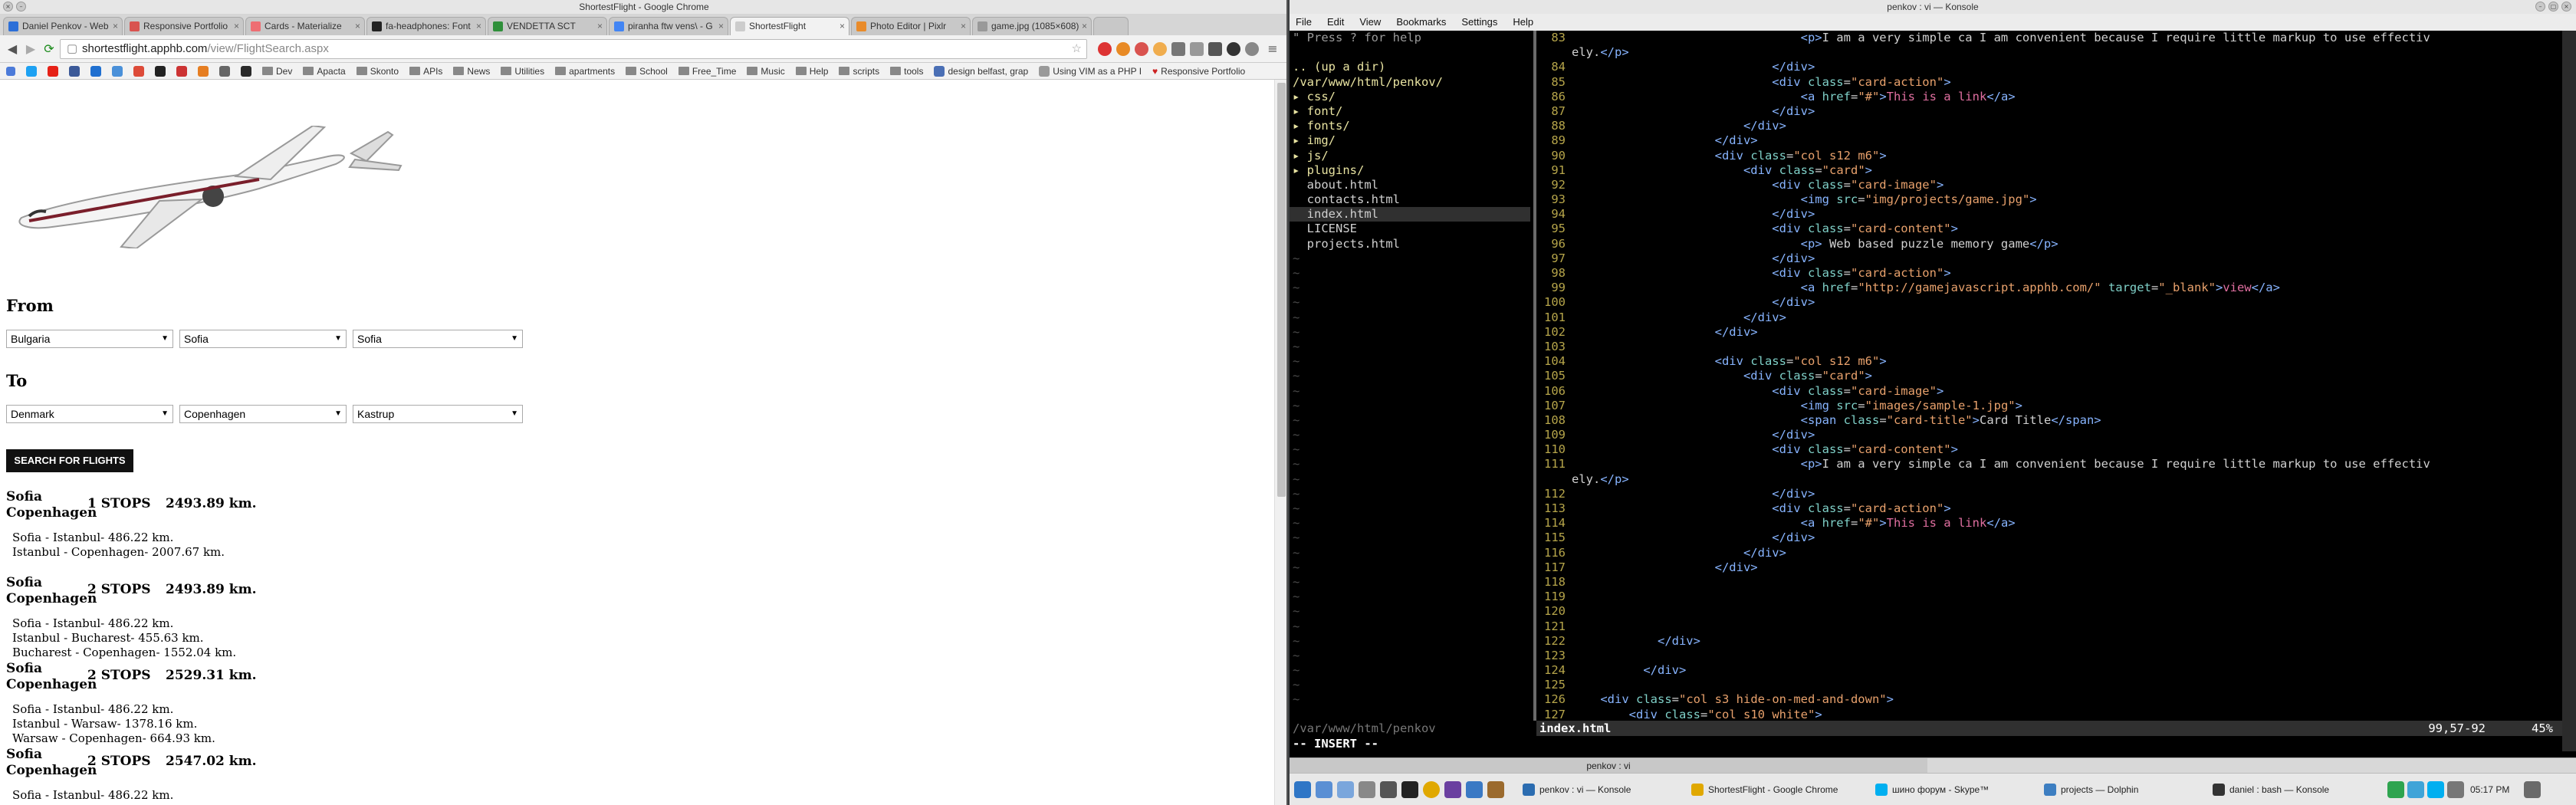 The image size is (2576, 805). What do you see at coordinates (2569, 391) in the screenshot?
I see `terminal-scrollbar` at bounding box center [2569, 391].